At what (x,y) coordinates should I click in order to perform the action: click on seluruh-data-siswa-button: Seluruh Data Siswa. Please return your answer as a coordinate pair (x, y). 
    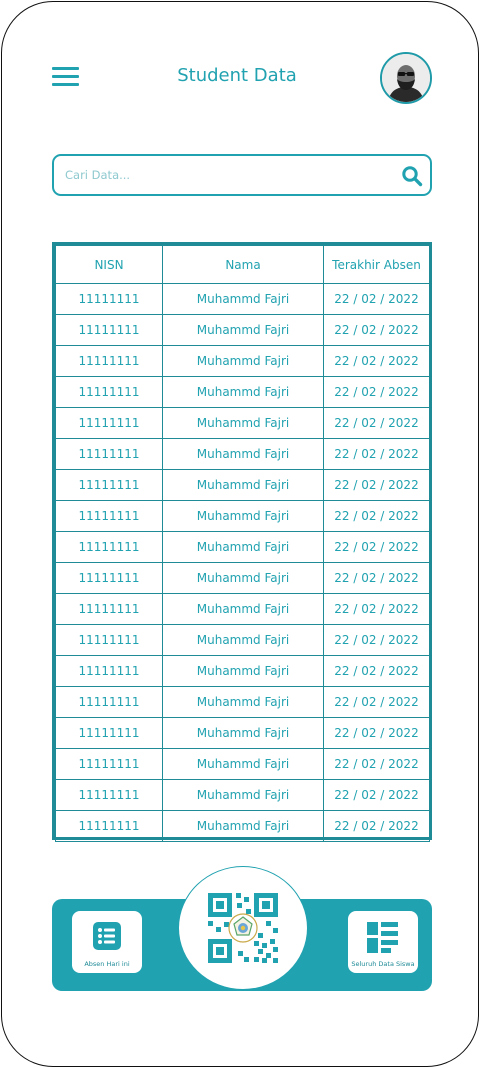
    Looking at the image, I should click on (383, 942).